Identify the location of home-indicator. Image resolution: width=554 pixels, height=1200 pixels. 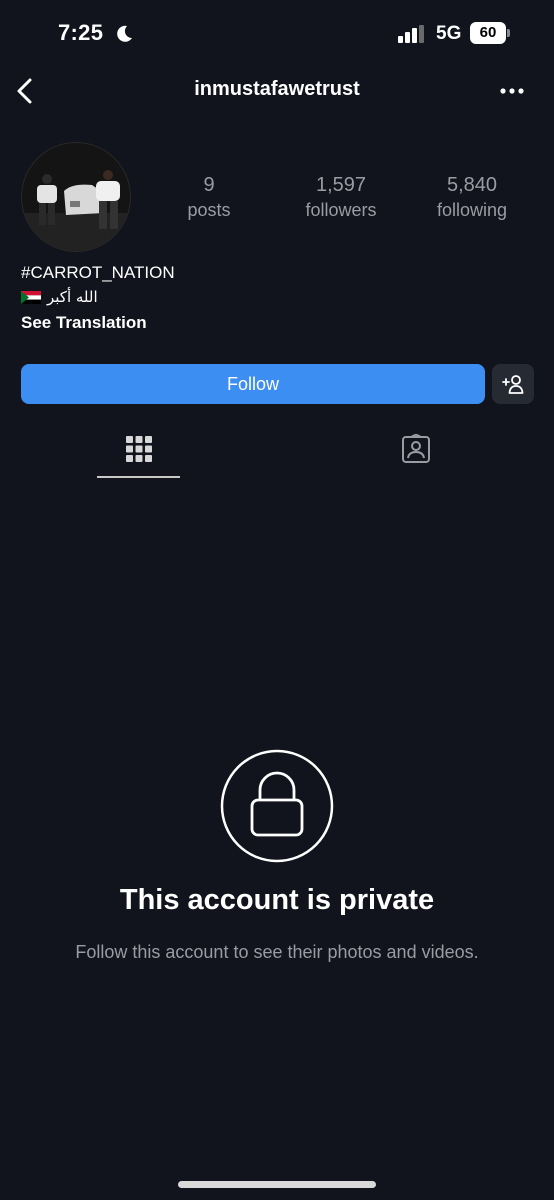
(277, 1184).